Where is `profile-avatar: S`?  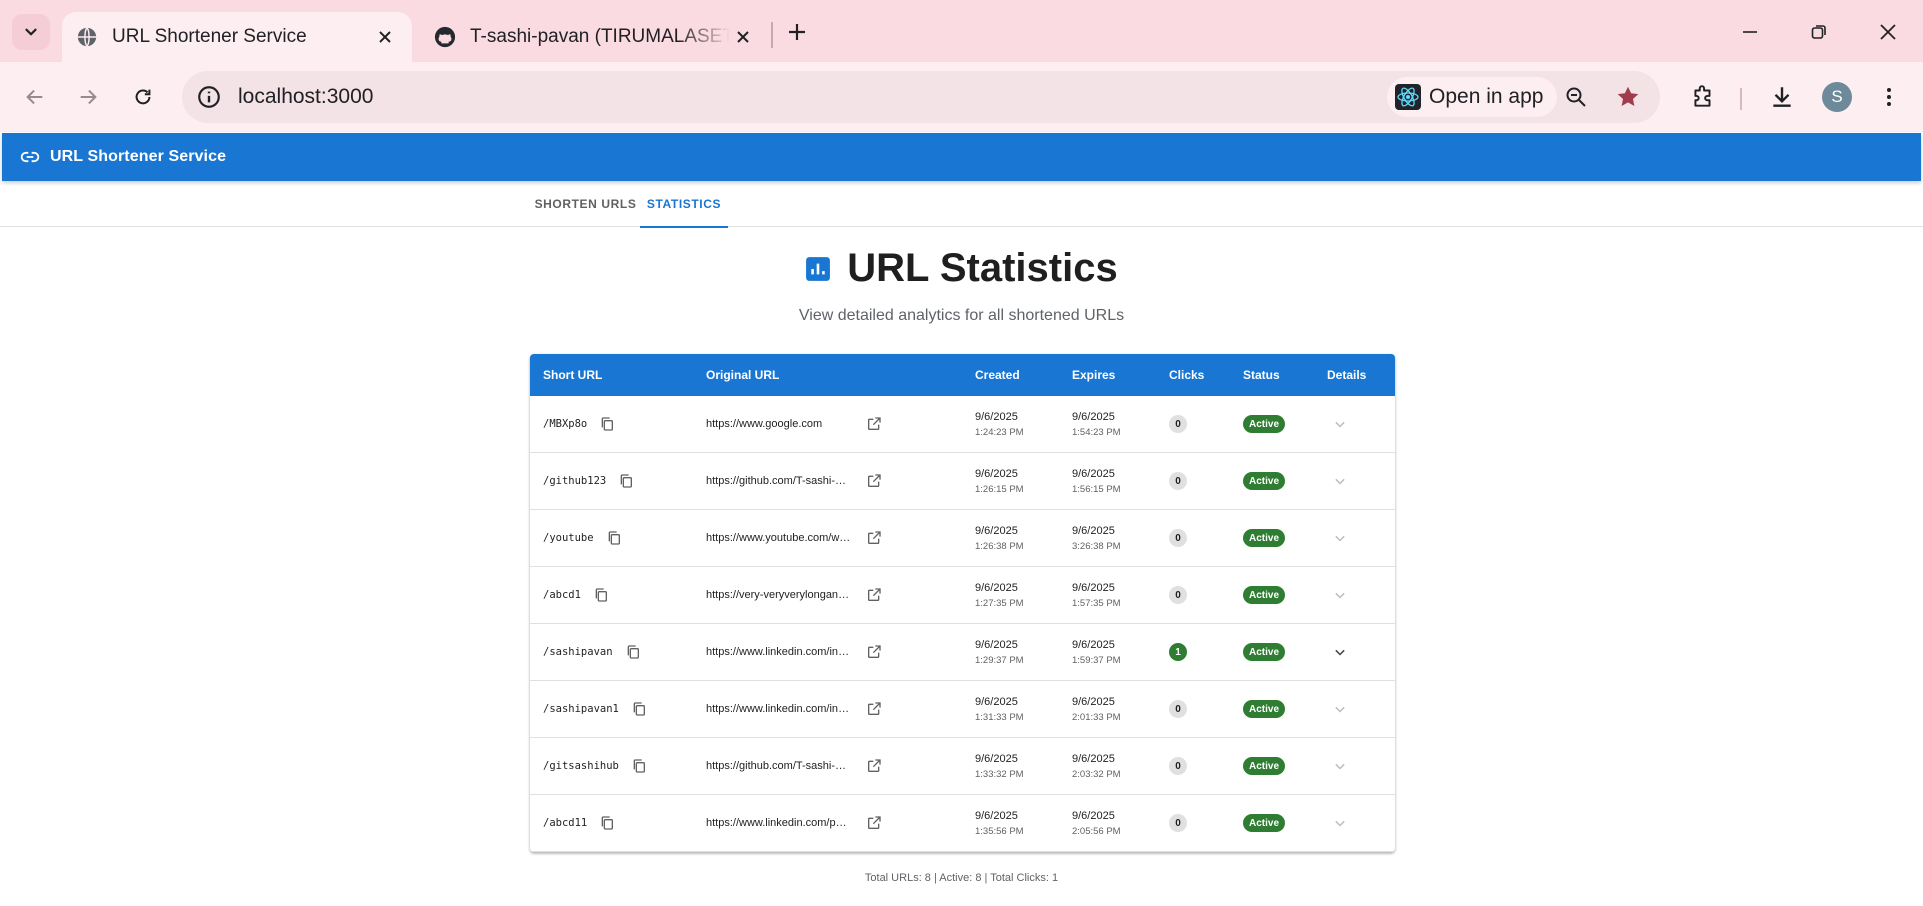 profile-avatar: S is located at coordinates (1837, 97).